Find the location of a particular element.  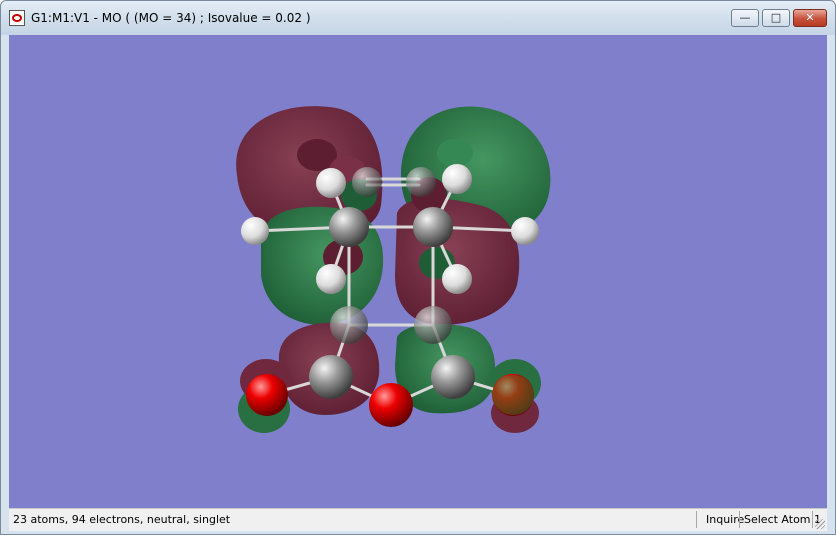

maximize-button: □ is located at coordinates (776, 18).